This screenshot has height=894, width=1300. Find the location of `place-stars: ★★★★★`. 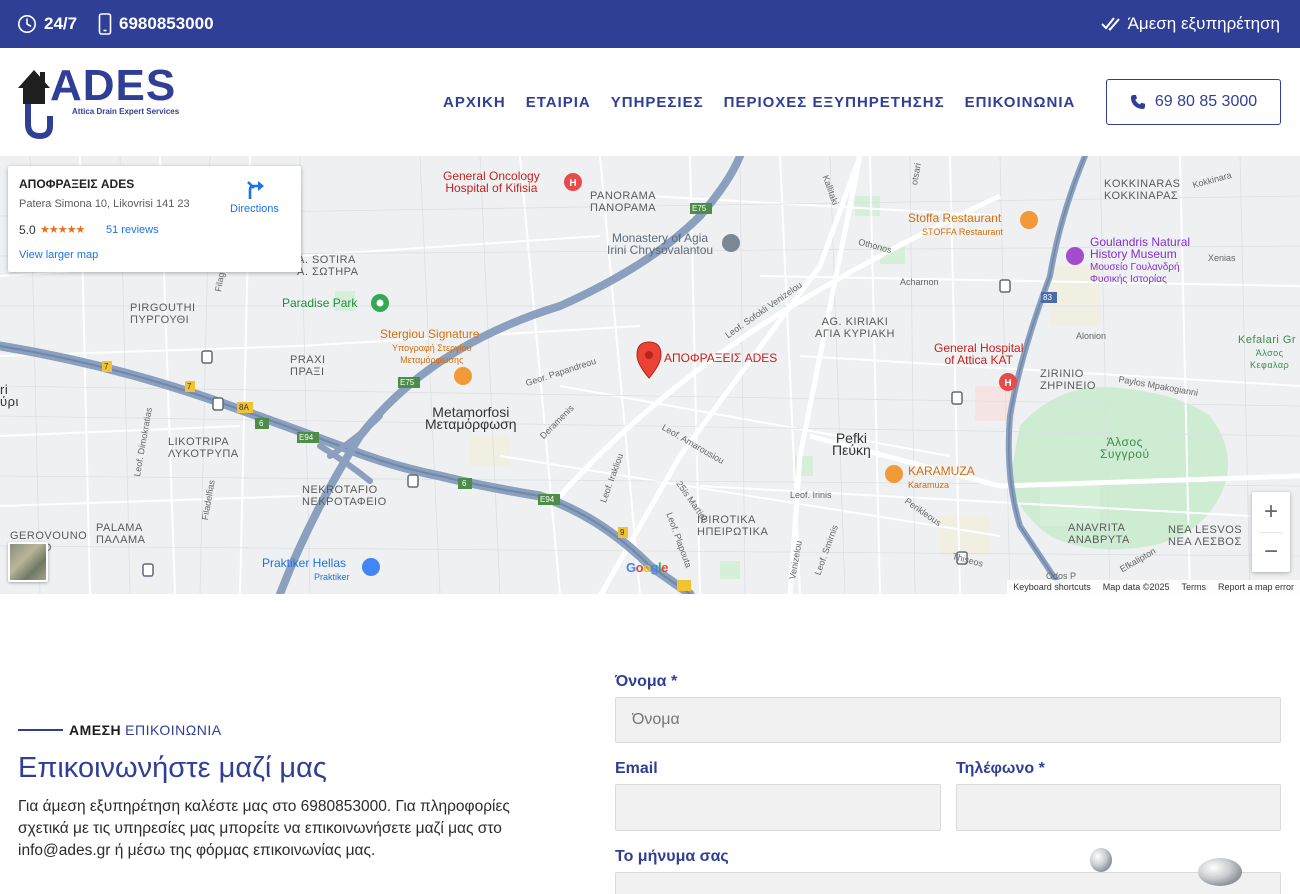

place-stars: ★★★★★ is located at coordinates (62, 230).